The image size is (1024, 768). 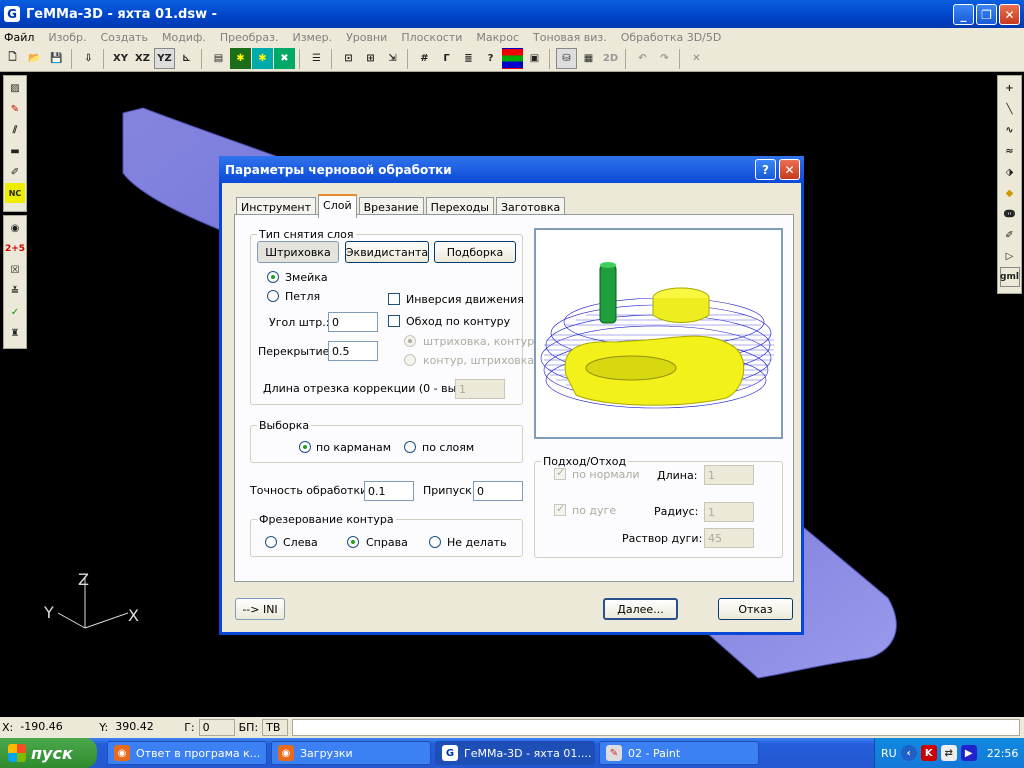 I want to click on save-icon: 💾, so click(x=56, y=58).